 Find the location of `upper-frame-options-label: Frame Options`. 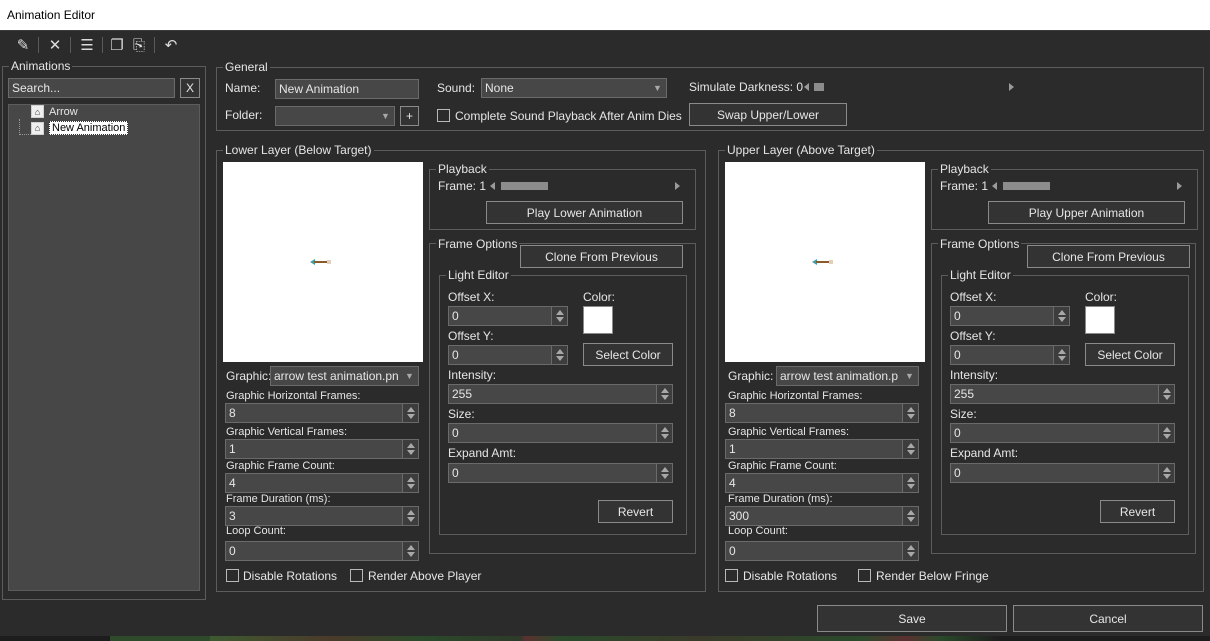

upper-frame-options-label: Frame Options is located at coordinates (980, 244).